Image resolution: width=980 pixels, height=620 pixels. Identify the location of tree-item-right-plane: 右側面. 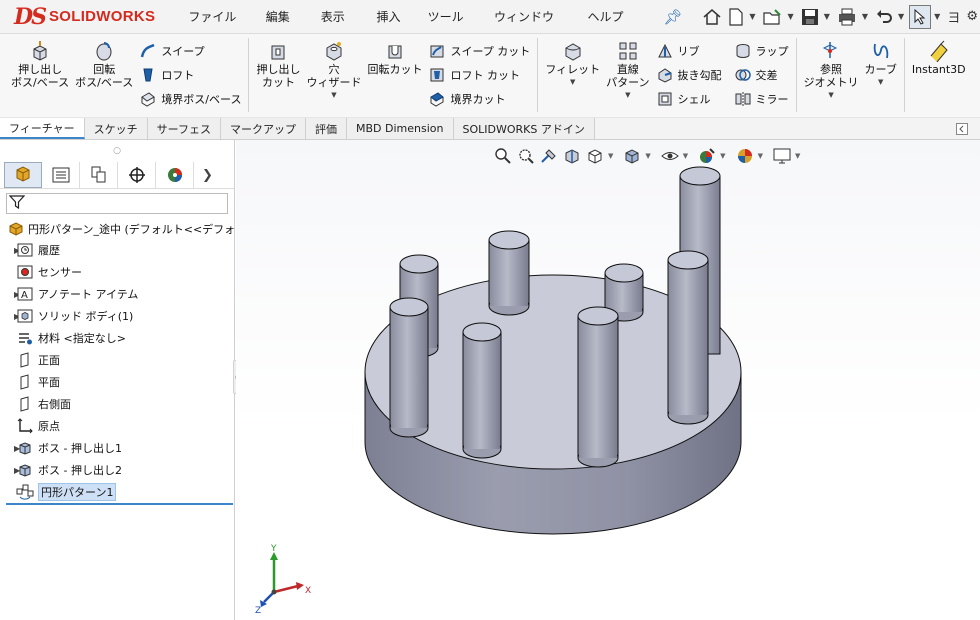
(117, 404).